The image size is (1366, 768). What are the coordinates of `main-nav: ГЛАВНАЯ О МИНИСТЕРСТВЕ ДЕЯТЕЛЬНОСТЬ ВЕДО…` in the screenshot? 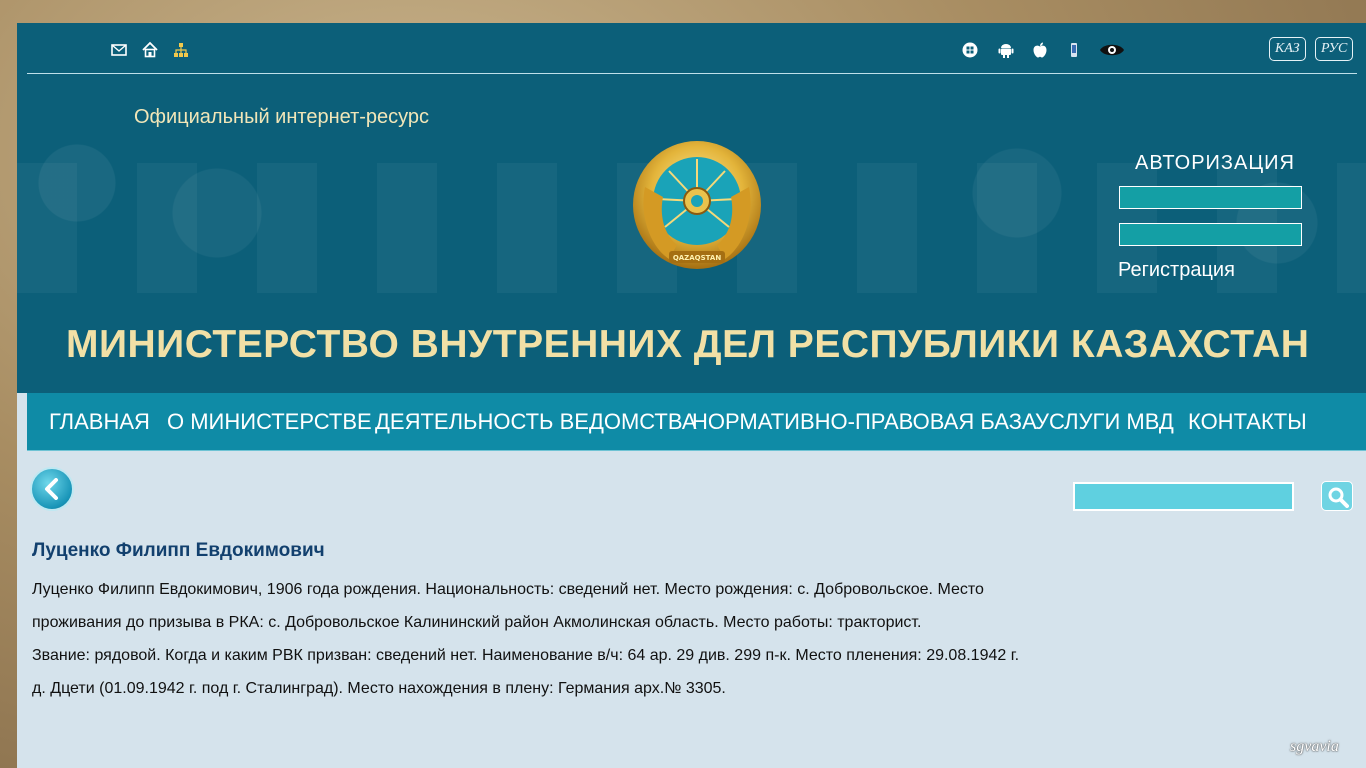 It's located at (696, 422).